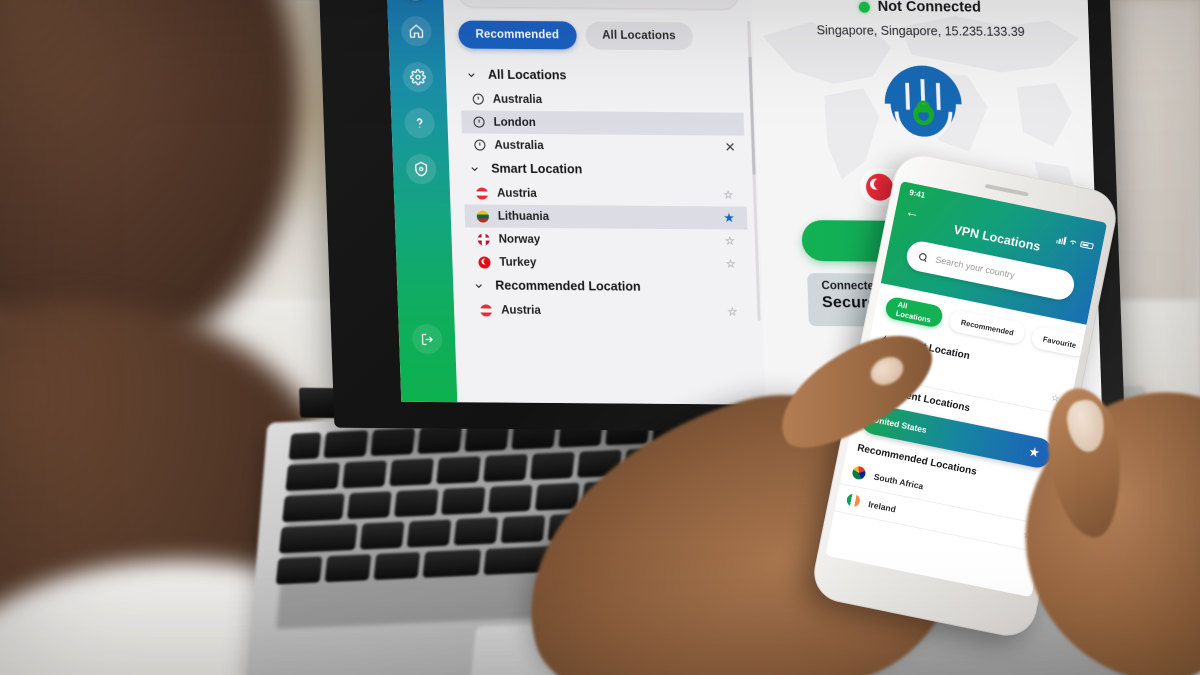  I want to click on chip-favourite: Favourite, so click(1060, 342).